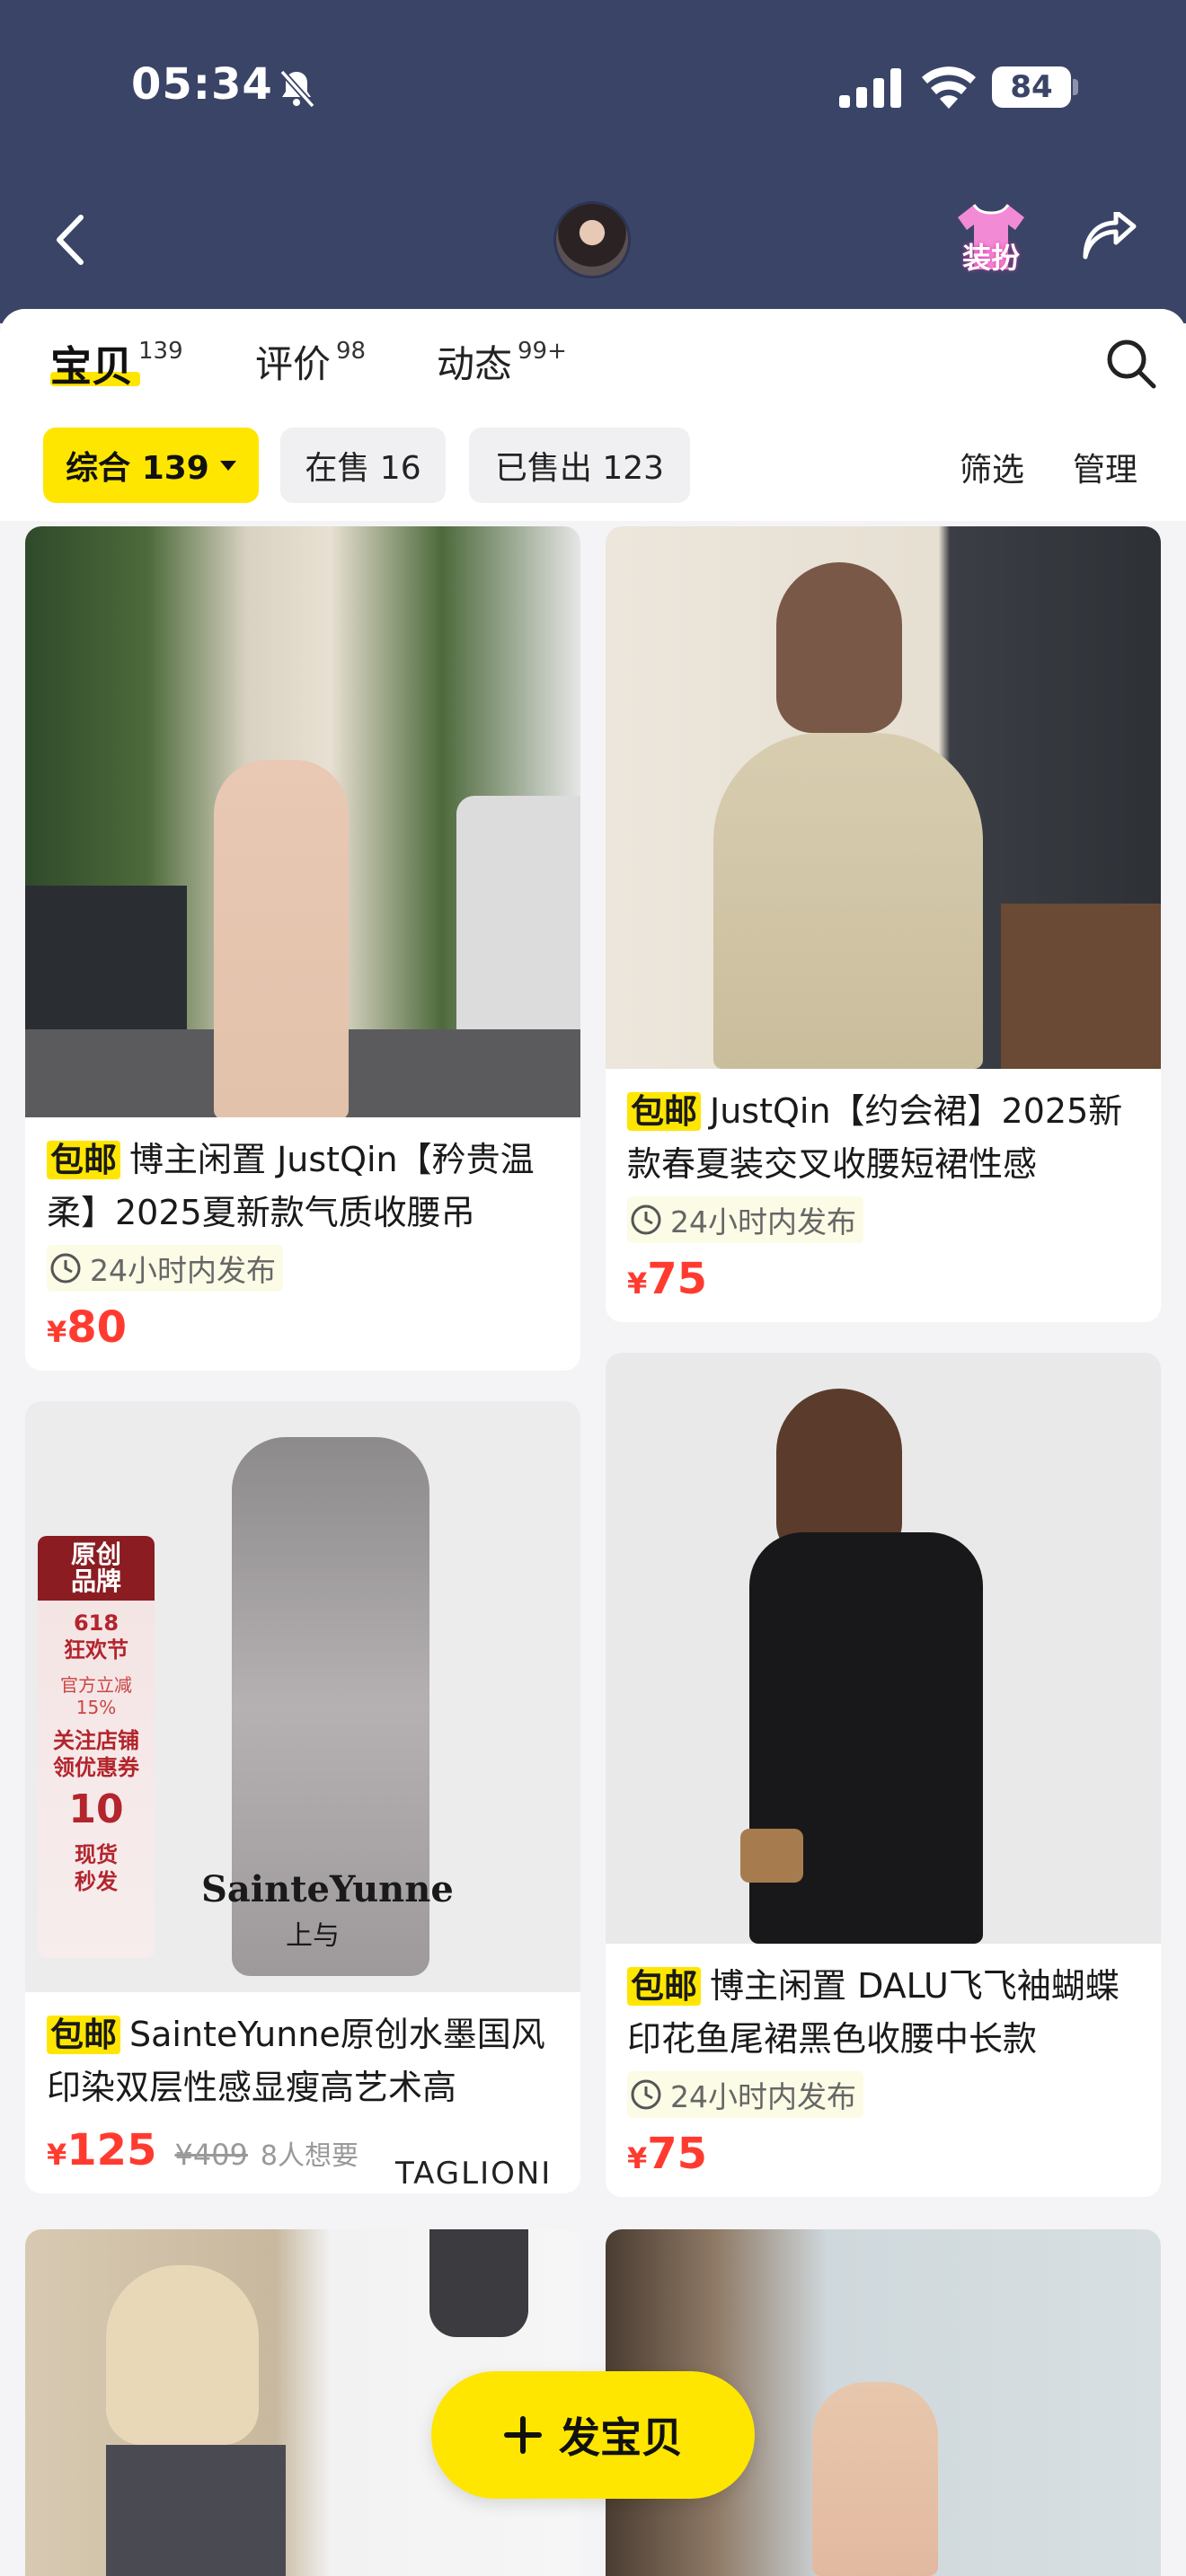  What do you see at coordinates (160, 351) in the screenshot?
I see `tab-count: 139` at bounding box center [160, 351].